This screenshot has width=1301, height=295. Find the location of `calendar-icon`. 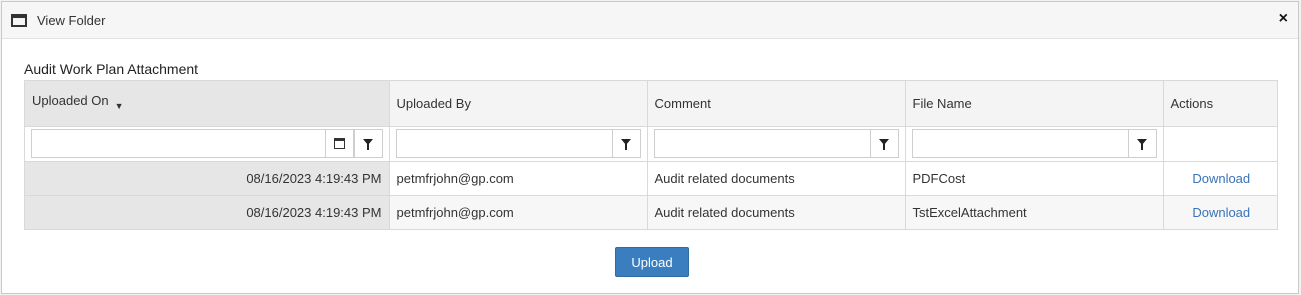

calendar-icon is located at coordinates (339, 143).